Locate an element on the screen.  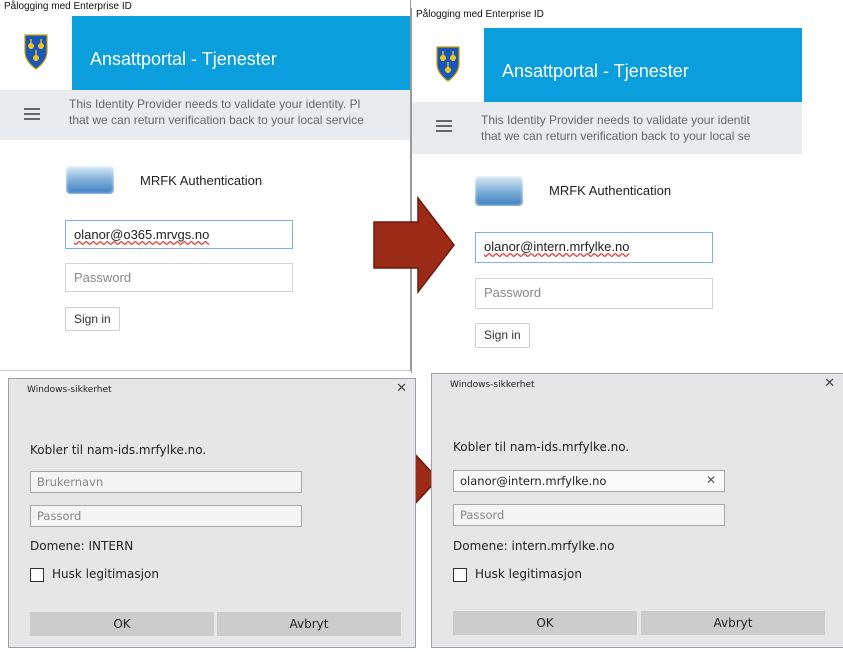
domain-text: Domene: INTERN is located at coordinates (82, 546).